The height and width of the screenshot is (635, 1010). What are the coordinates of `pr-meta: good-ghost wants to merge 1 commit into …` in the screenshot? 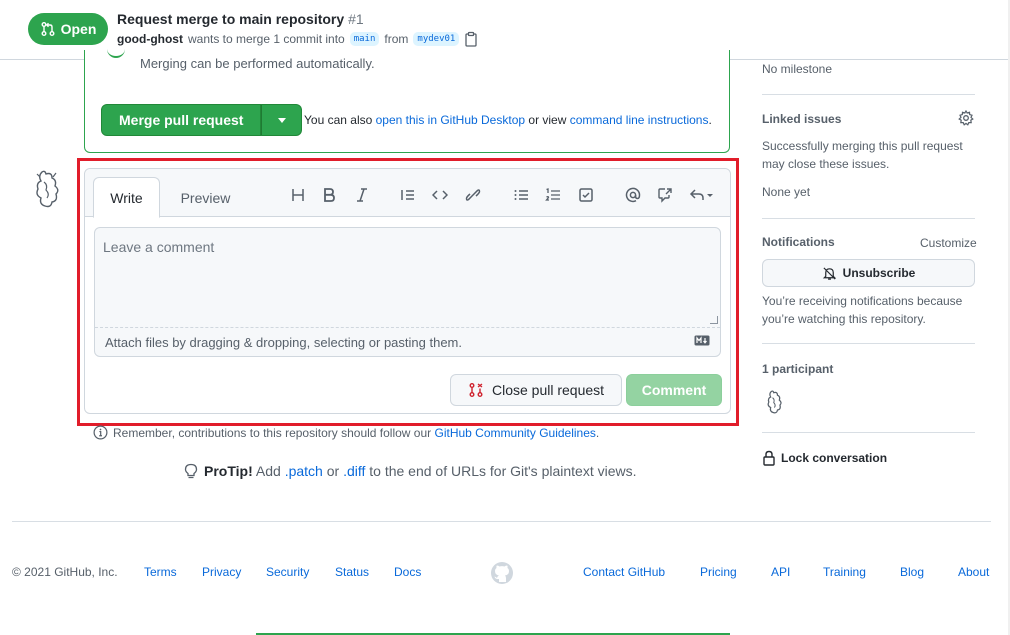 It's located at (297, 39).